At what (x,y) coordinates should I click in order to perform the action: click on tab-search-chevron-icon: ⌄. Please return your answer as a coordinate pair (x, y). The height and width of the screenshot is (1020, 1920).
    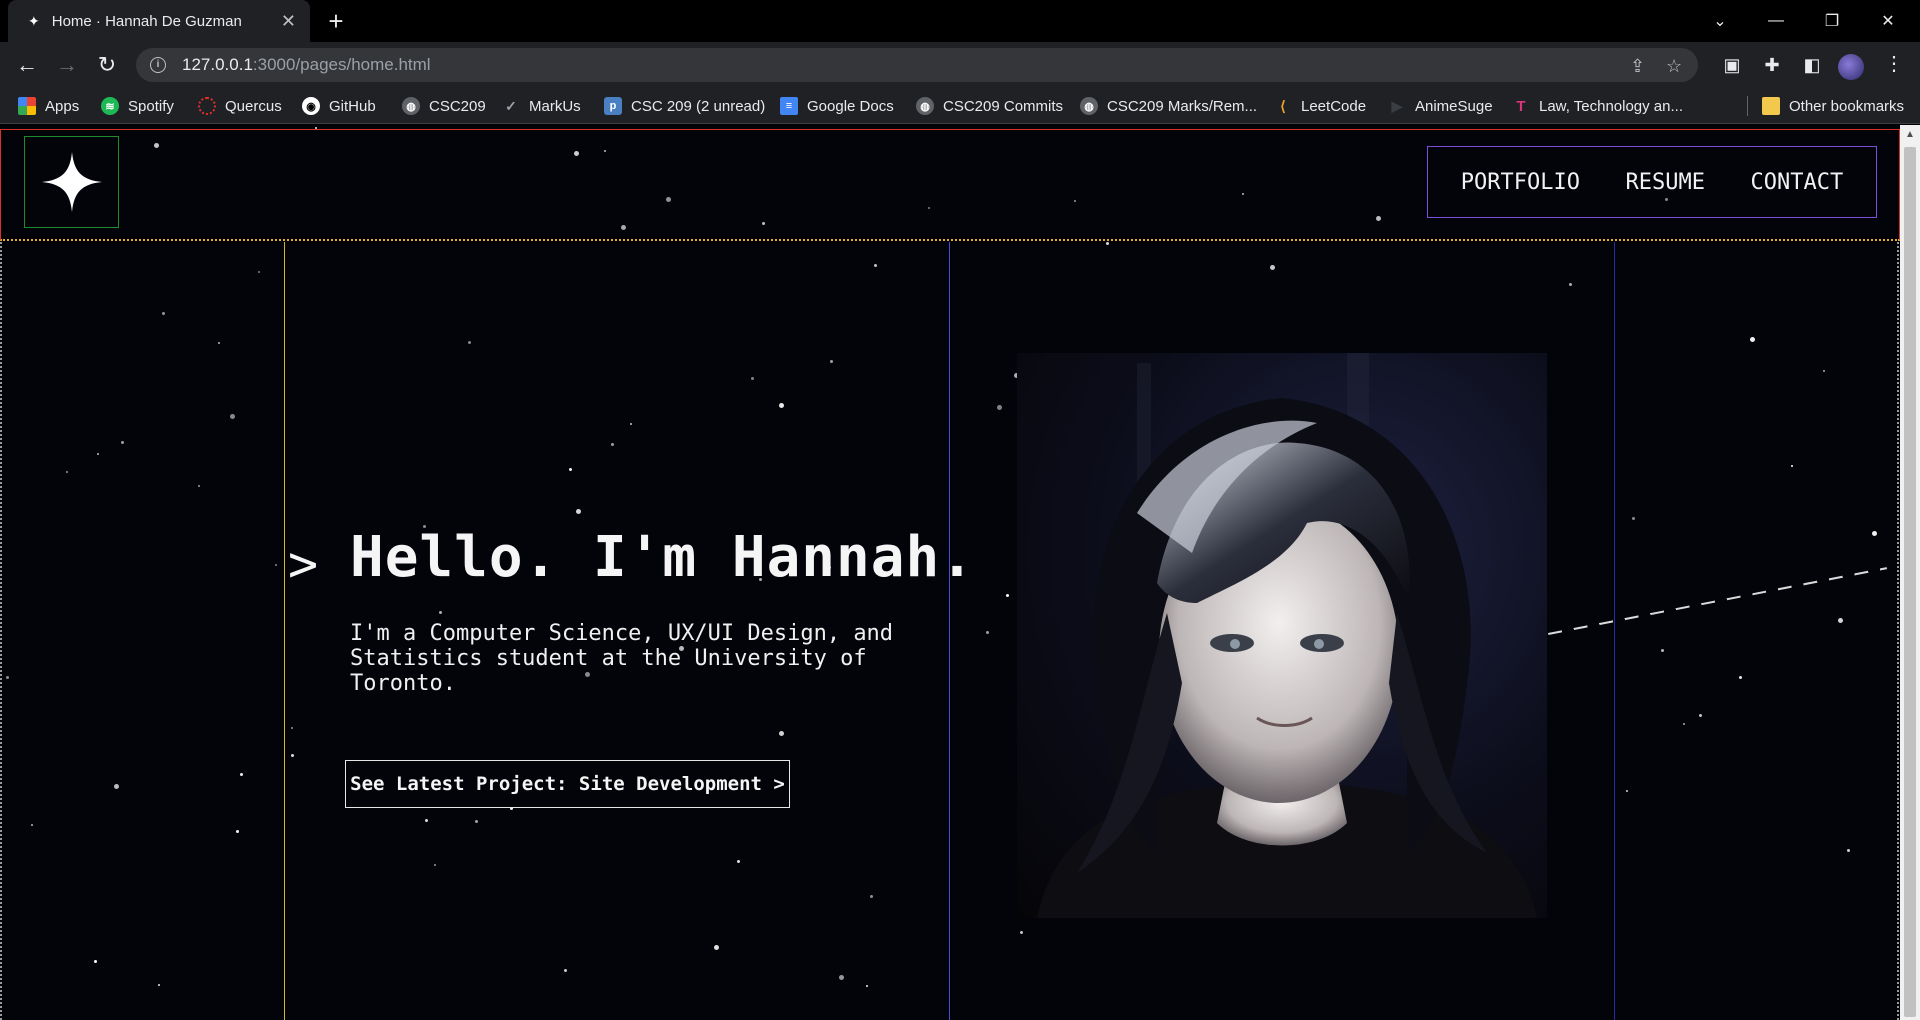
    Looking at the image, I should click on (1720, 21).